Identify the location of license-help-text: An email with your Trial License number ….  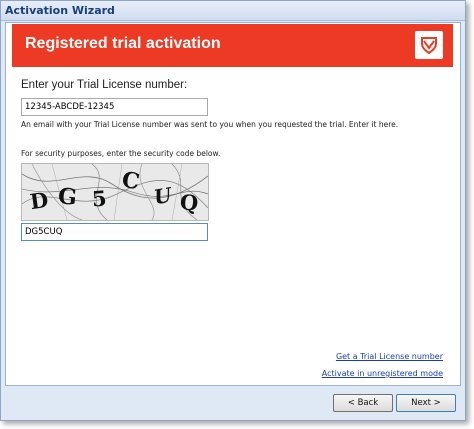
(210, 124).